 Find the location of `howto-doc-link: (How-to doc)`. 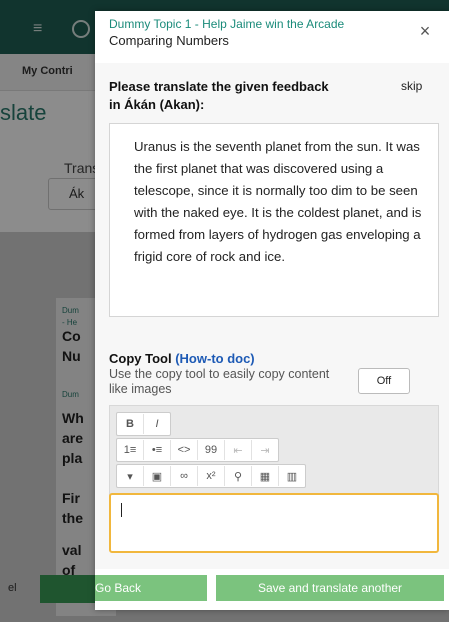

howto-doc-link: (How-to doc) is located at coordinates (214, 358).